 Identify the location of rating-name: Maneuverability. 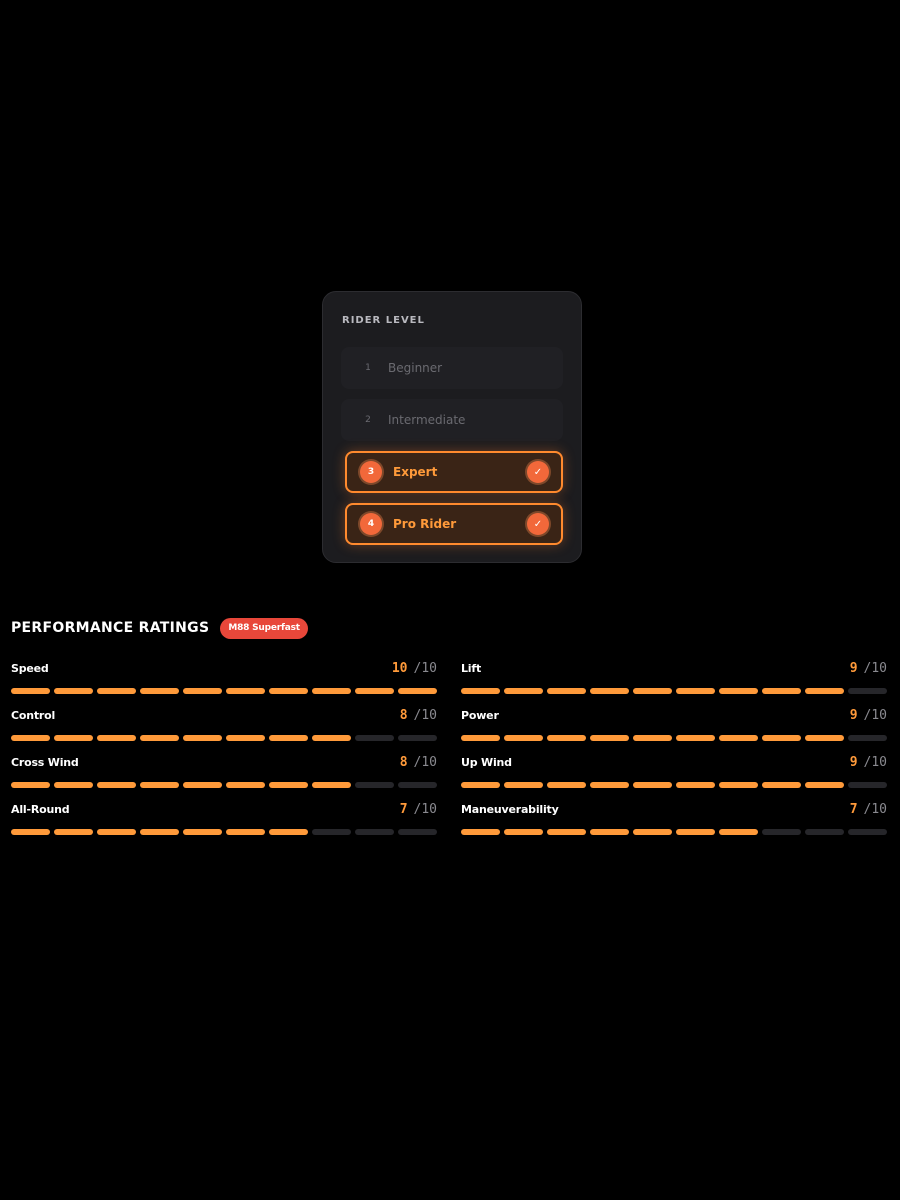
(510, 809).